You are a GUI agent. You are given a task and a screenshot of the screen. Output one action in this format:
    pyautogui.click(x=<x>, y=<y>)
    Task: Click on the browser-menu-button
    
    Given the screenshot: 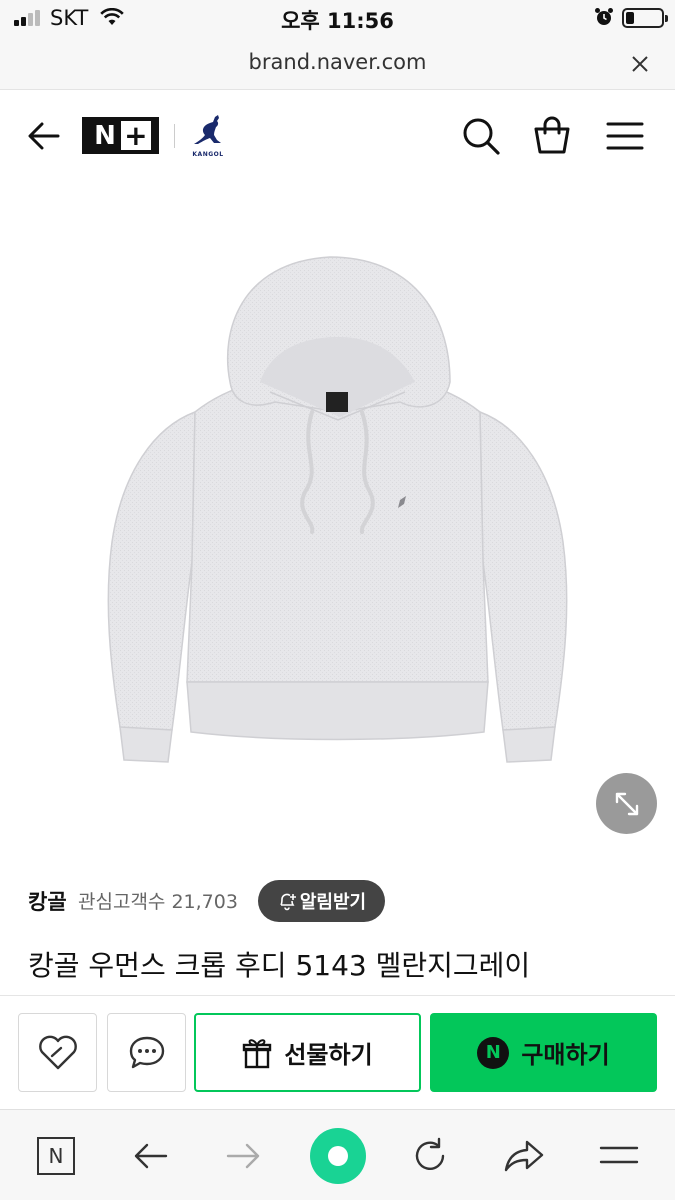 What is the action you would take?
    pyautogui.click(x=619, y=1156)
    